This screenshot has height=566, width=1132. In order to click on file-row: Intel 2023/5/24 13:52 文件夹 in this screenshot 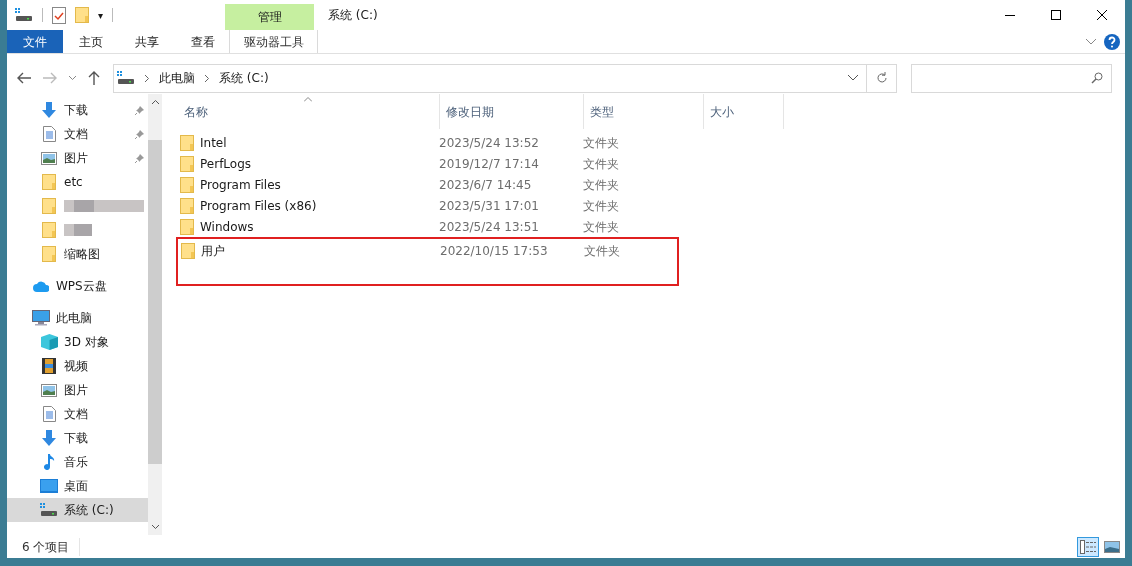, I will do `click(643, 142)`.